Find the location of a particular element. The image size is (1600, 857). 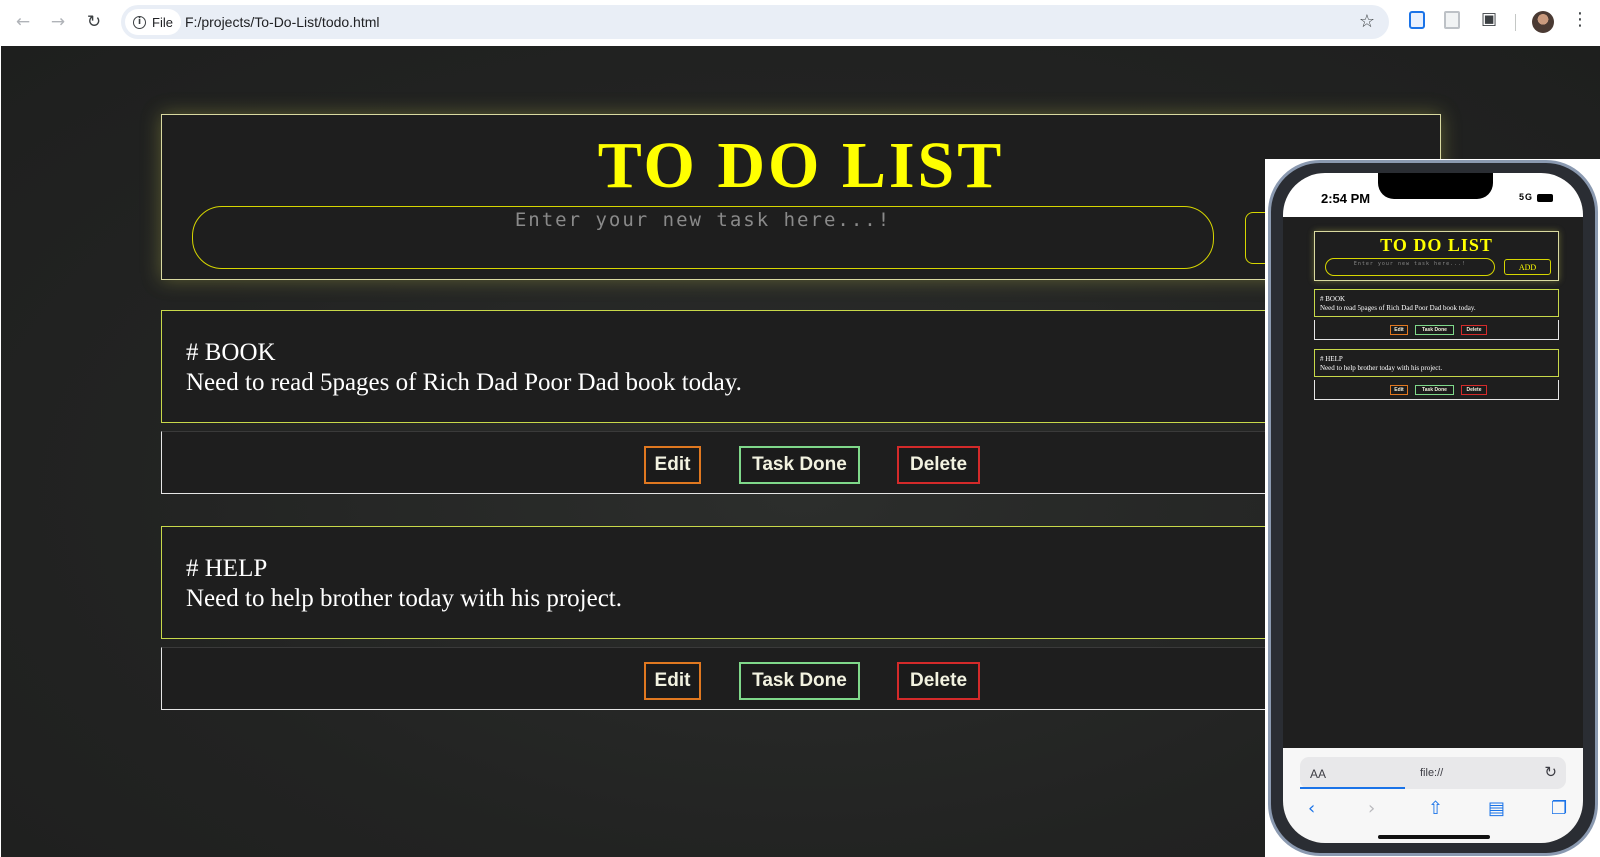

puzzle-icon: ▣ is located at coordinates (1491, 19).